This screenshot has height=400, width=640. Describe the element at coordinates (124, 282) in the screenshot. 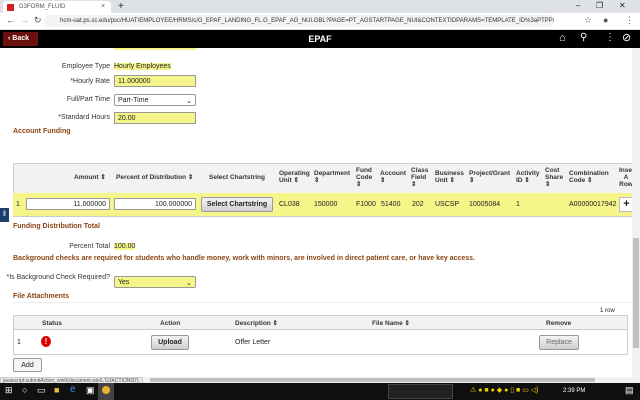

I see `background-check-value: Yes` at that location.